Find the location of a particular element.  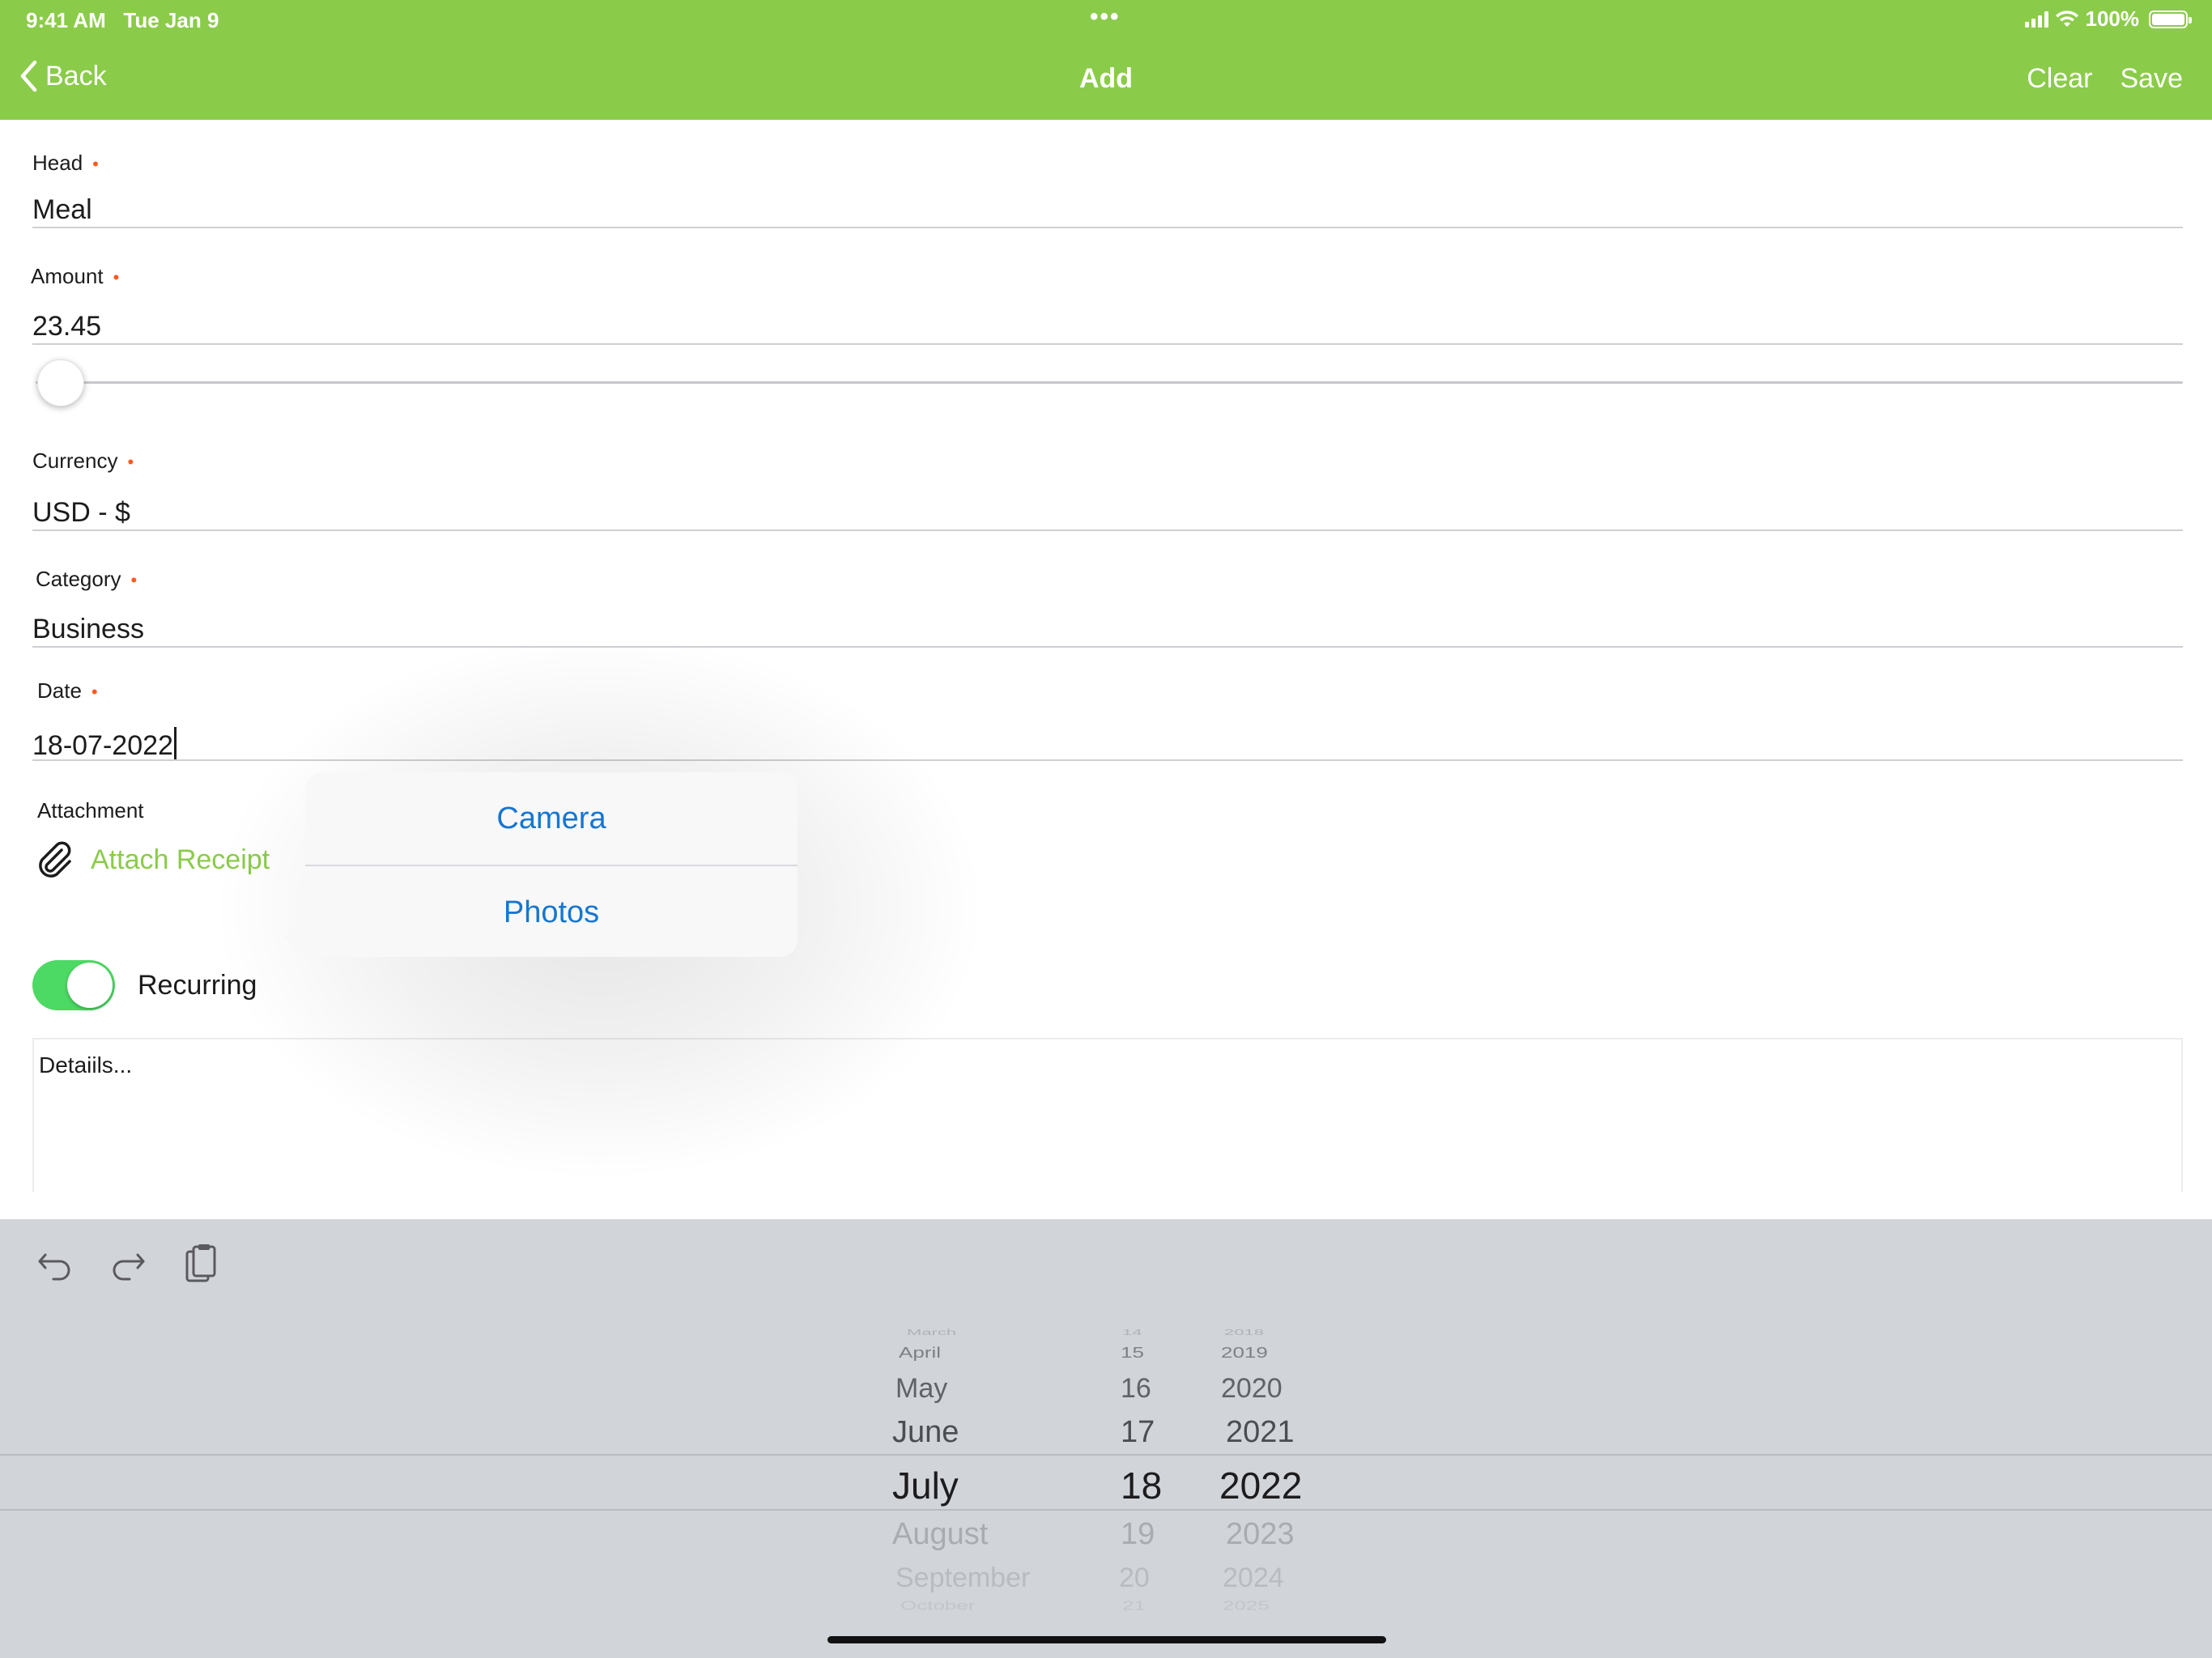

paste-button is located at coordinates (201, 1264).